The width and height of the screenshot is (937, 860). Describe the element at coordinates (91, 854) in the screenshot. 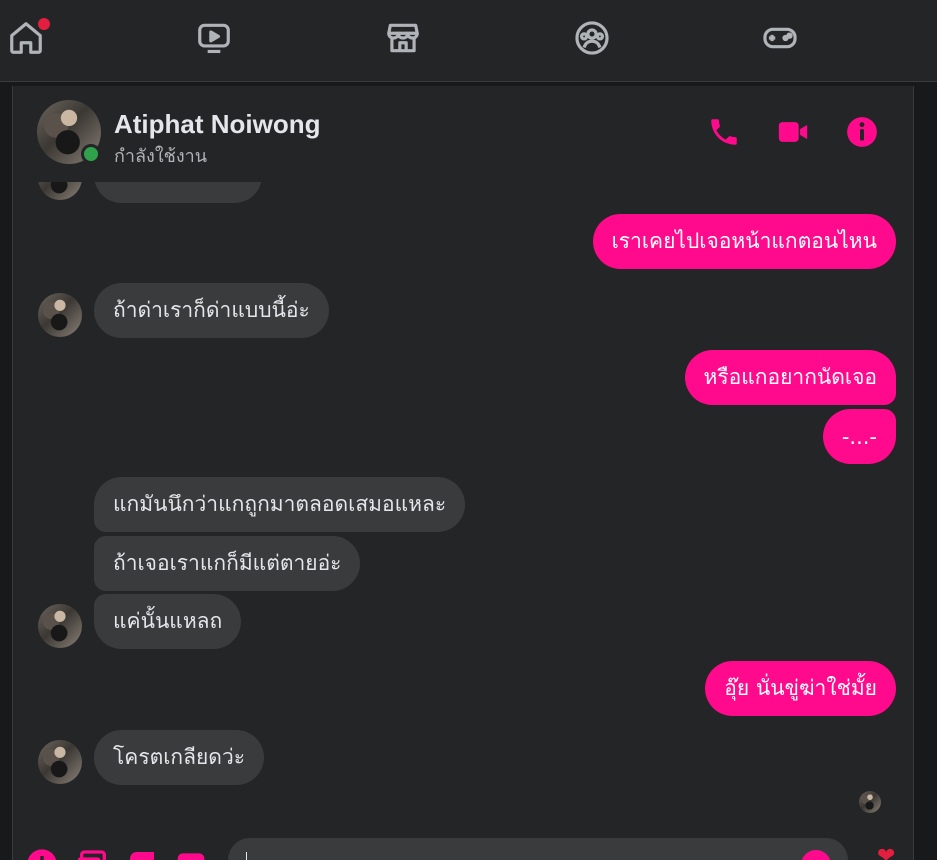

I see `image-gallery-icon` at that location.